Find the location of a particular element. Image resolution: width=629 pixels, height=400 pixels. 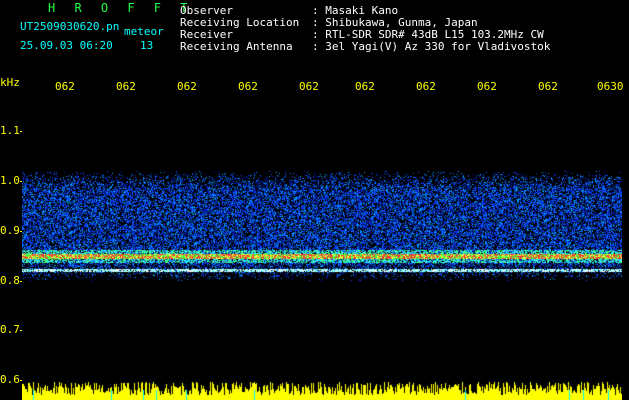

y-tick-0-7: 0.7 is located at coordinates (10, 329).